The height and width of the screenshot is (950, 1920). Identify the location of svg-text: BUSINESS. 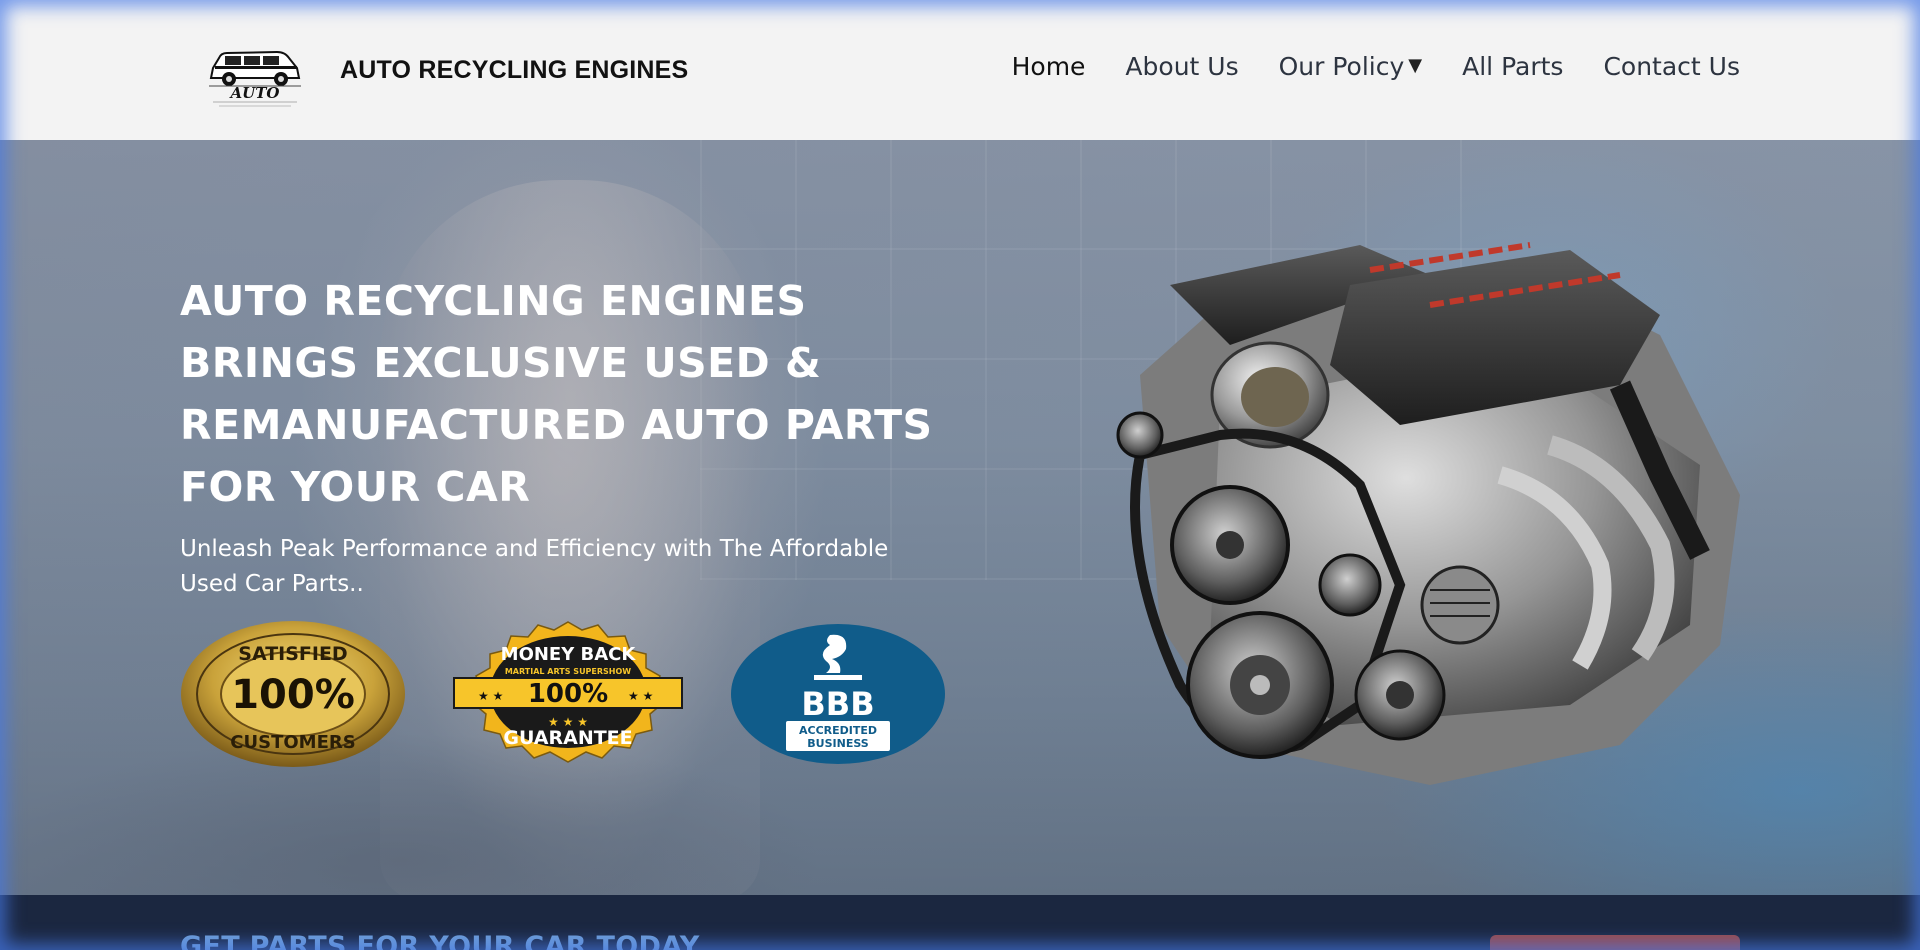
(837, 743).